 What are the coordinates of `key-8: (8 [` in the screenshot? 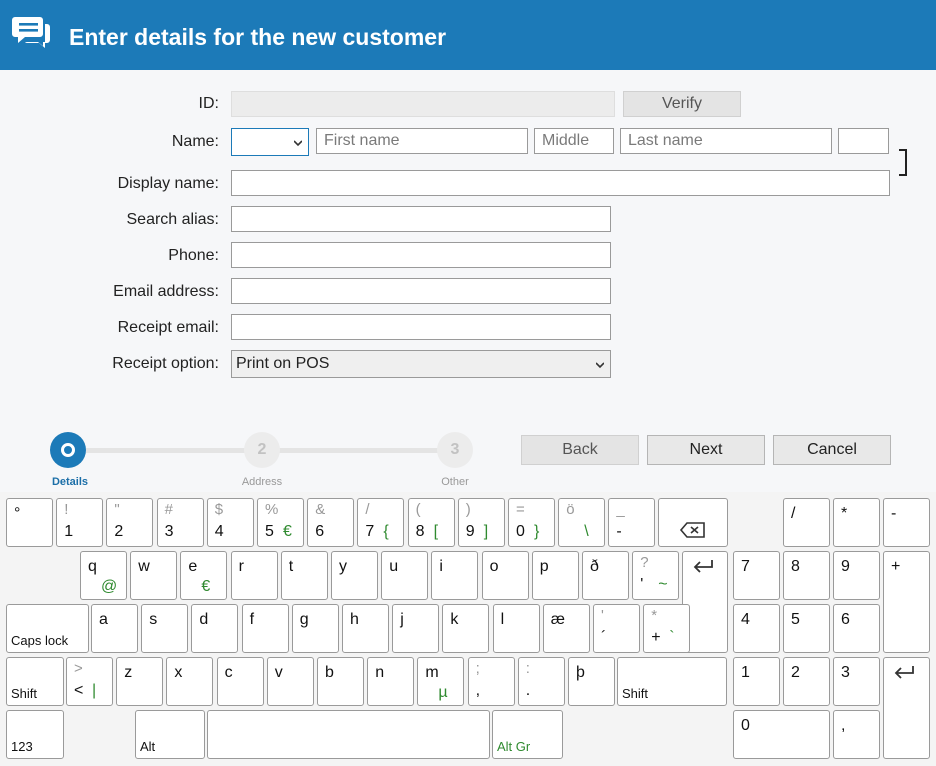 It's located at (431, 522).